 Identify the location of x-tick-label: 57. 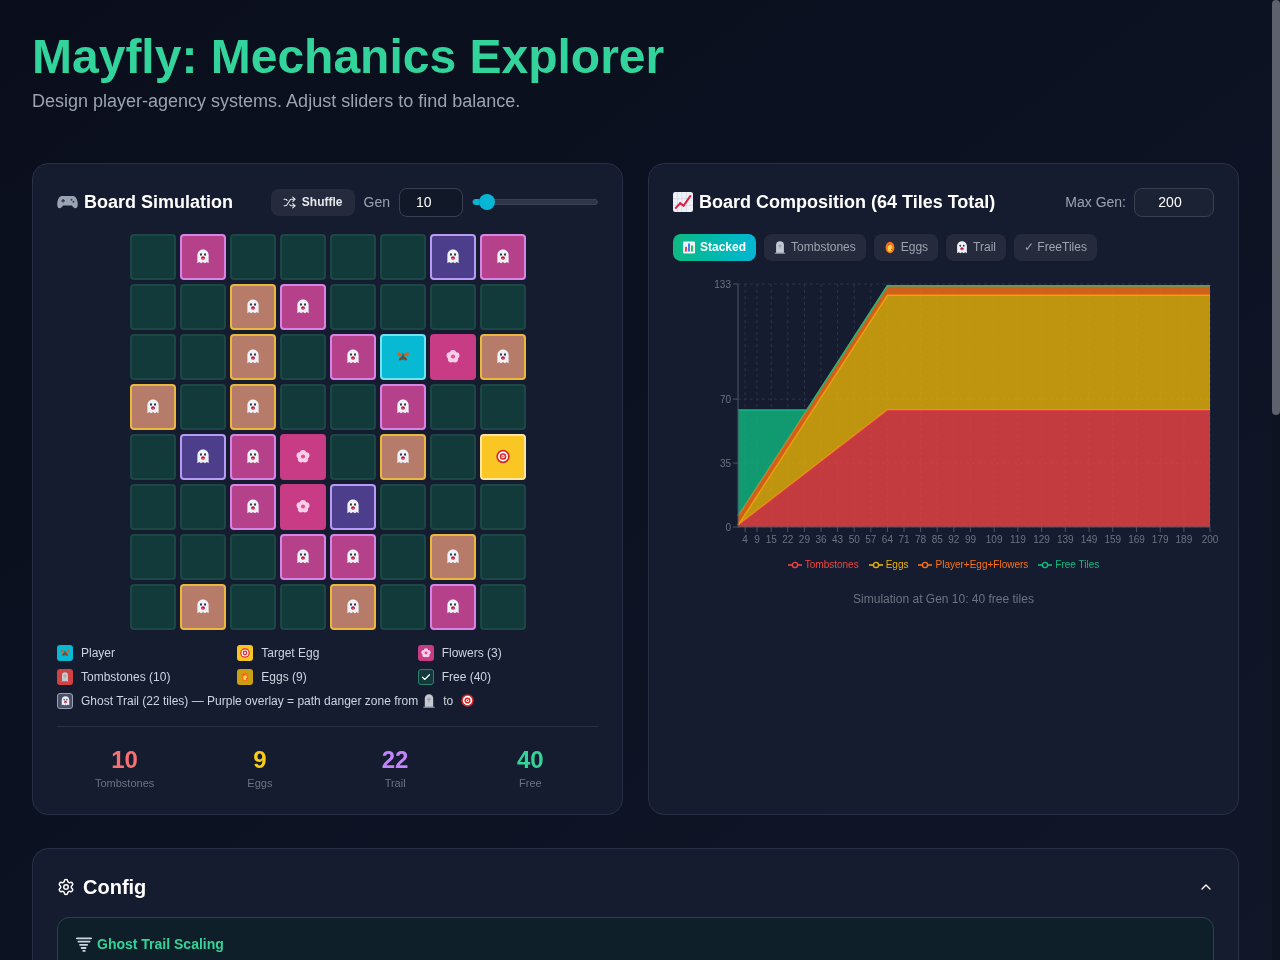
(871, 539).